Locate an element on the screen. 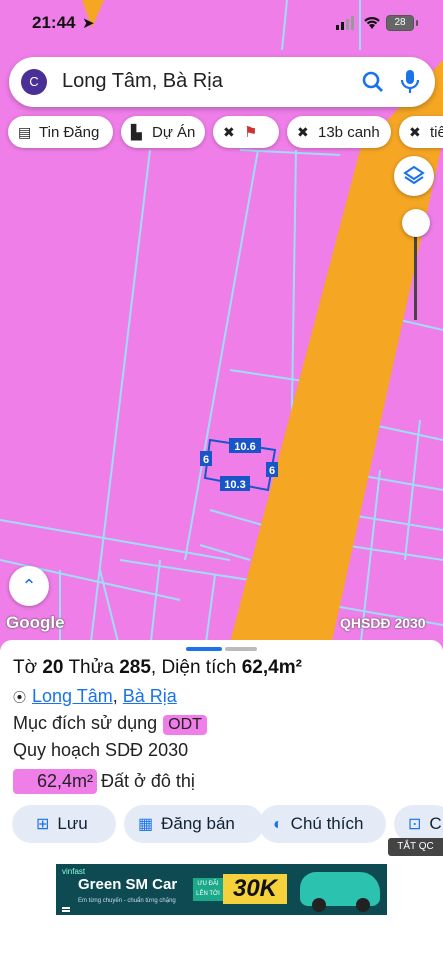 This screenshot has width=443, height=959. opacity-slider-handle is located at coordinates (416, 223).